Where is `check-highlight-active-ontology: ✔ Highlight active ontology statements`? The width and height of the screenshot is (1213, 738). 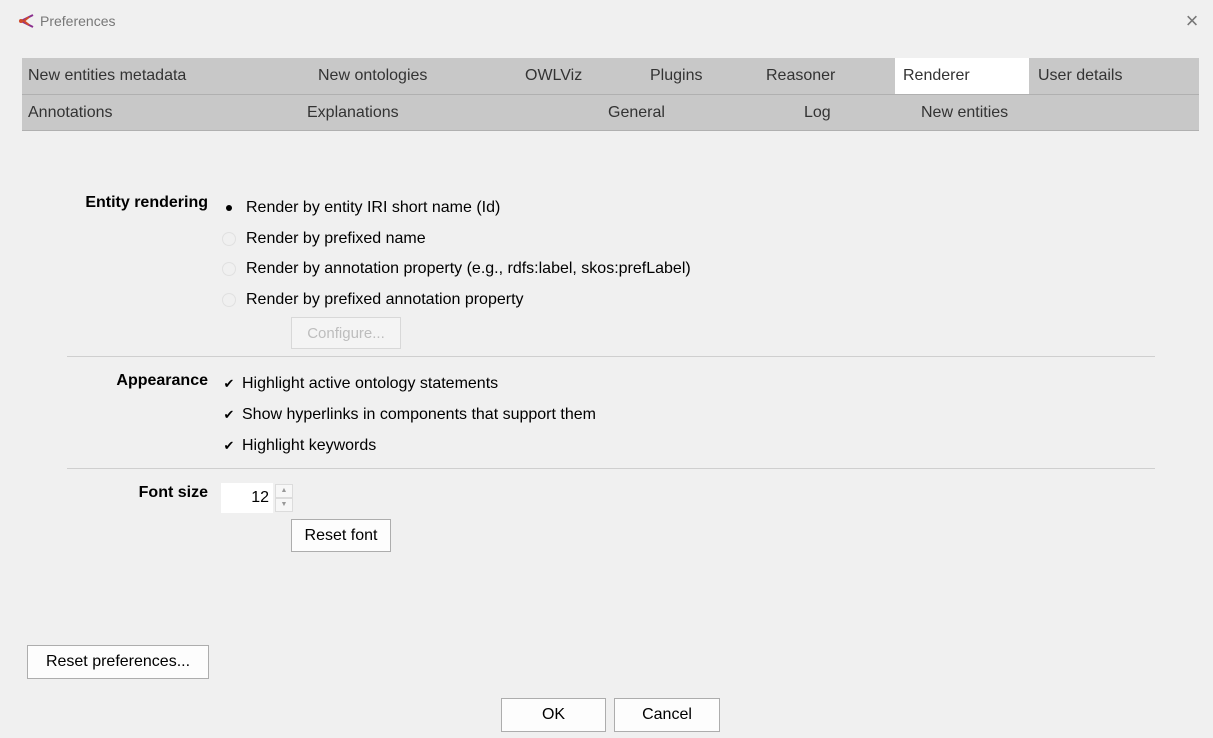 check-highlight-active-ontology: ✔ Highlight active ontology statements is located at coordinates (360, 384).